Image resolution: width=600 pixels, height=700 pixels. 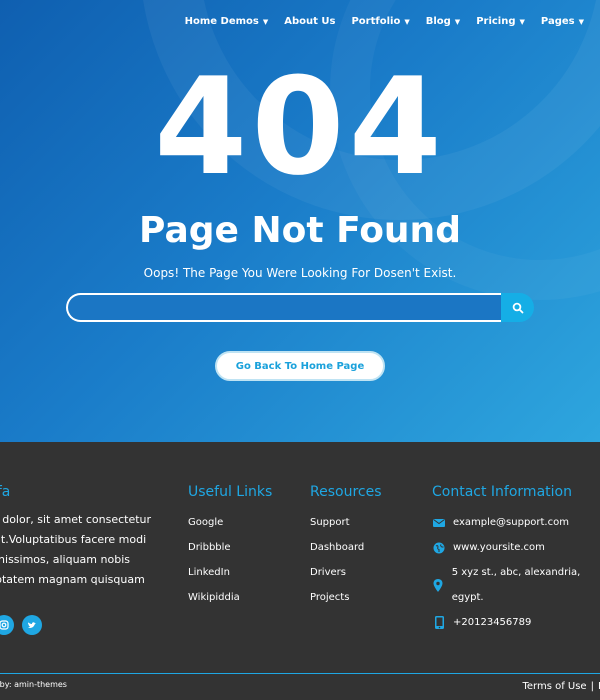 I want to click on contact-email-text: example@support.com, so click(x=511, y=522).